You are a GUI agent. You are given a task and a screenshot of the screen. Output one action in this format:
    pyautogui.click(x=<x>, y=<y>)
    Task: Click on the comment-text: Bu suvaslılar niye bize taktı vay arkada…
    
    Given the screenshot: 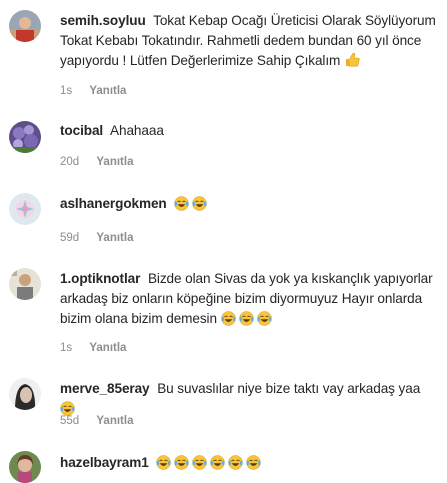 What is the action you would take?
    pyautogui.click(x=289, y=388)
    